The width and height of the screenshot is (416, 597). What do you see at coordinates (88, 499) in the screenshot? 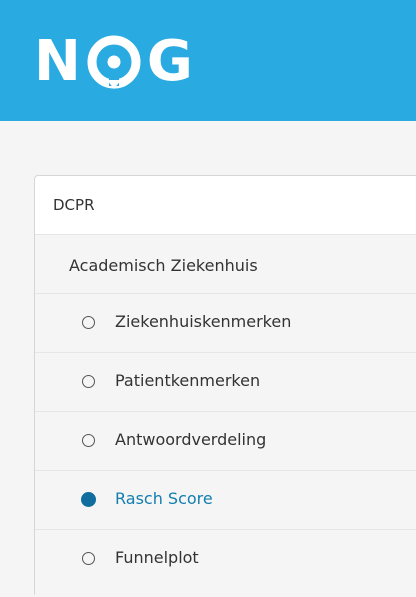
I see `radio-selected-icon` at bounding box center [88, 499].